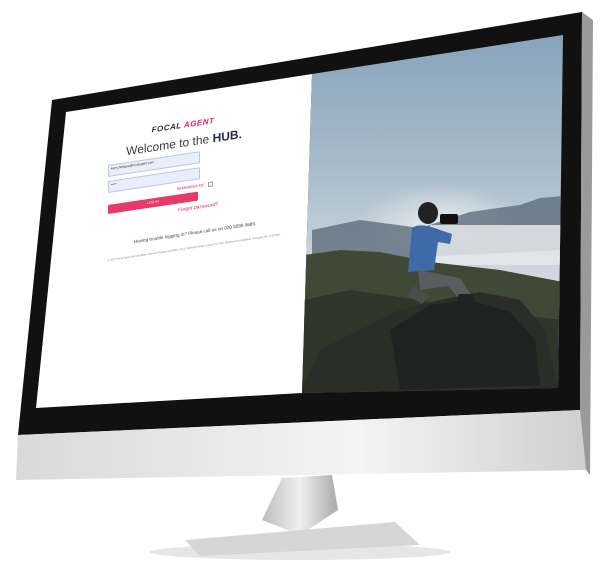 The image size is (605, 569). I want to click on welcome-hub: HUB., so click(227, 136).